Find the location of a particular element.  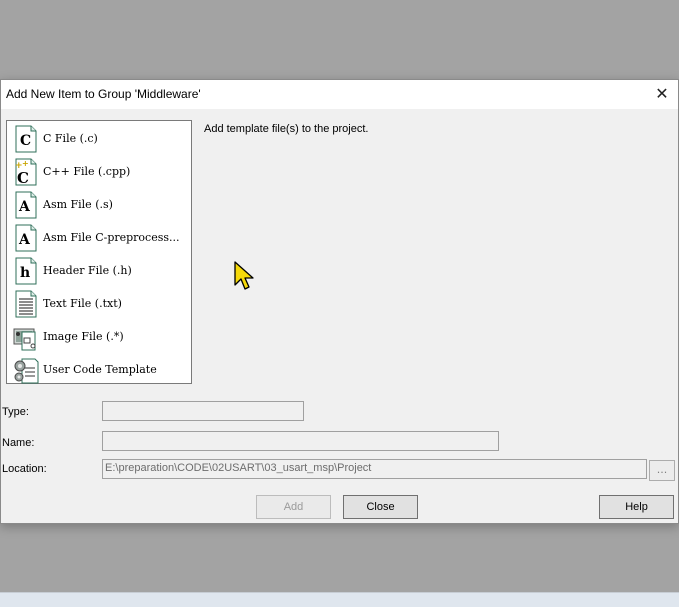

dialog-title: Add New Item to Group 'Middleware' is located at coordinates (103, 94).